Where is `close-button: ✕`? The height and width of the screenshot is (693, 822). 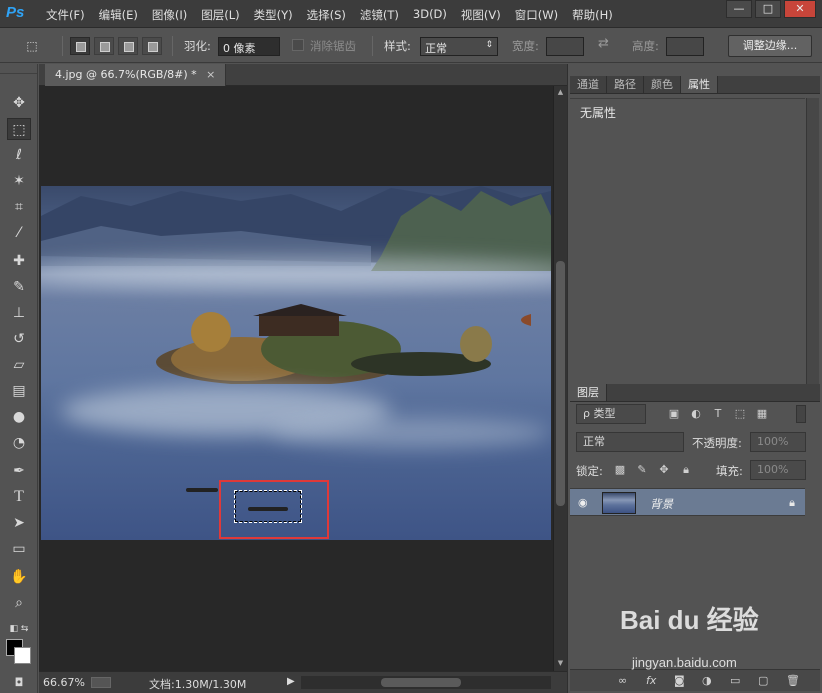 close-button: ✕ is located at coordinates (800, 9).